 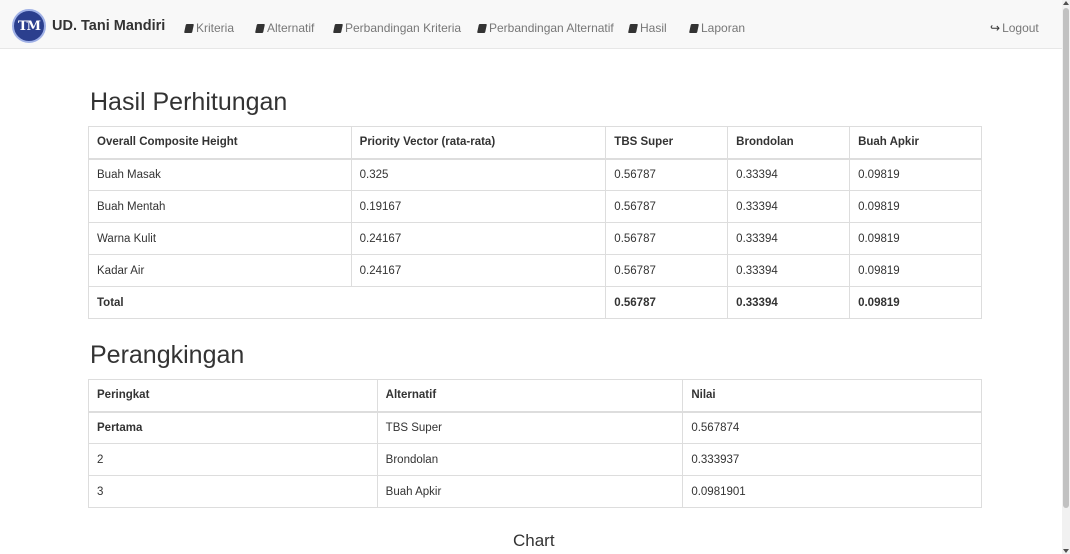 What do you see at coordinates (215, 28) in the screenshot?
I see `nav-label: Kriteria` at bounding box center [215, 28].